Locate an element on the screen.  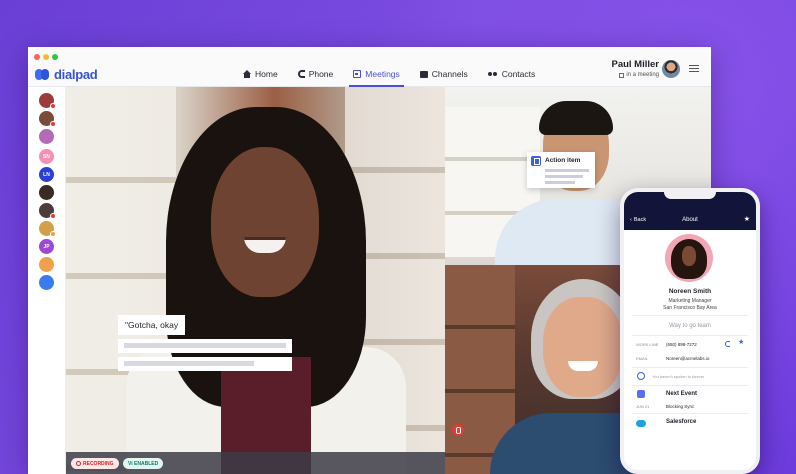
work-line-value: (650) 898-7272 is located at coordinates (681, 344).